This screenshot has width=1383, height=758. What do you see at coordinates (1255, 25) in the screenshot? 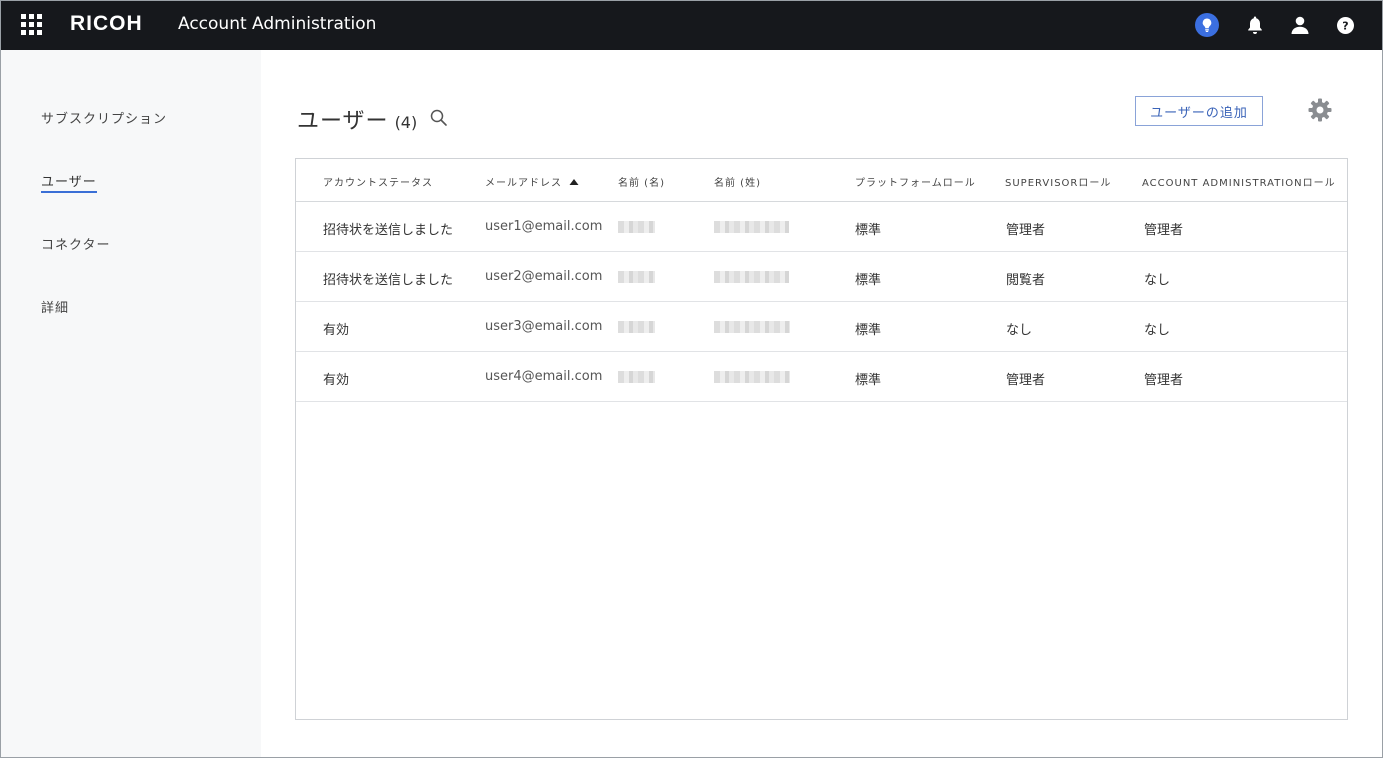
I see `bell-icon` at bounding box center [1255, 25].